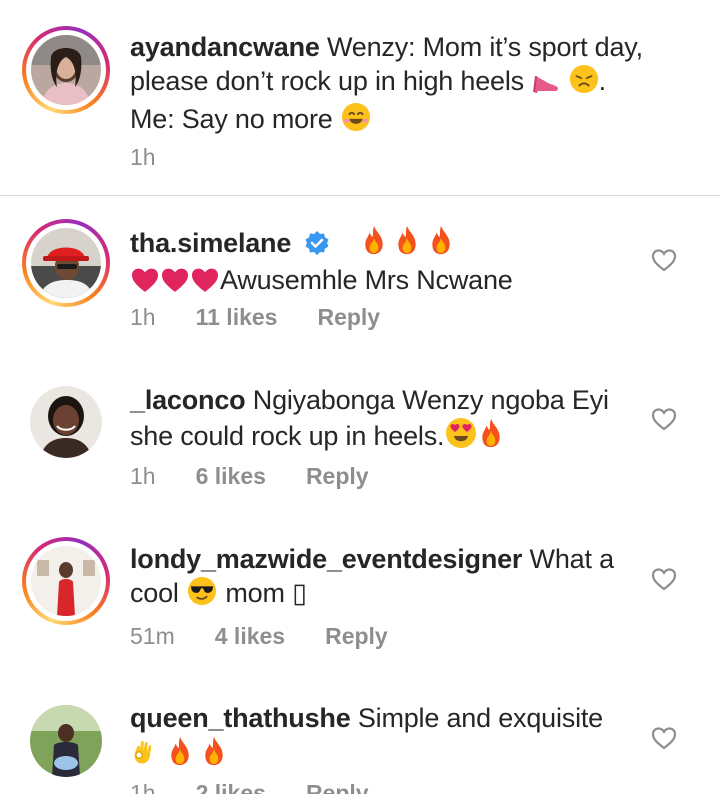 This screenshot has height=794, width=720. I want to click on sunglasses-emoji, so click(202, 595).